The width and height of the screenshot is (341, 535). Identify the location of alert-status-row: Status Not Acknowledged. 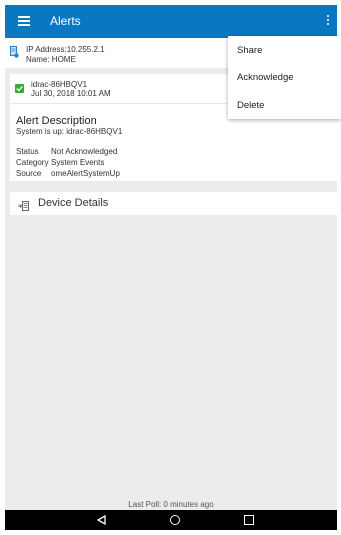
(66, 151).